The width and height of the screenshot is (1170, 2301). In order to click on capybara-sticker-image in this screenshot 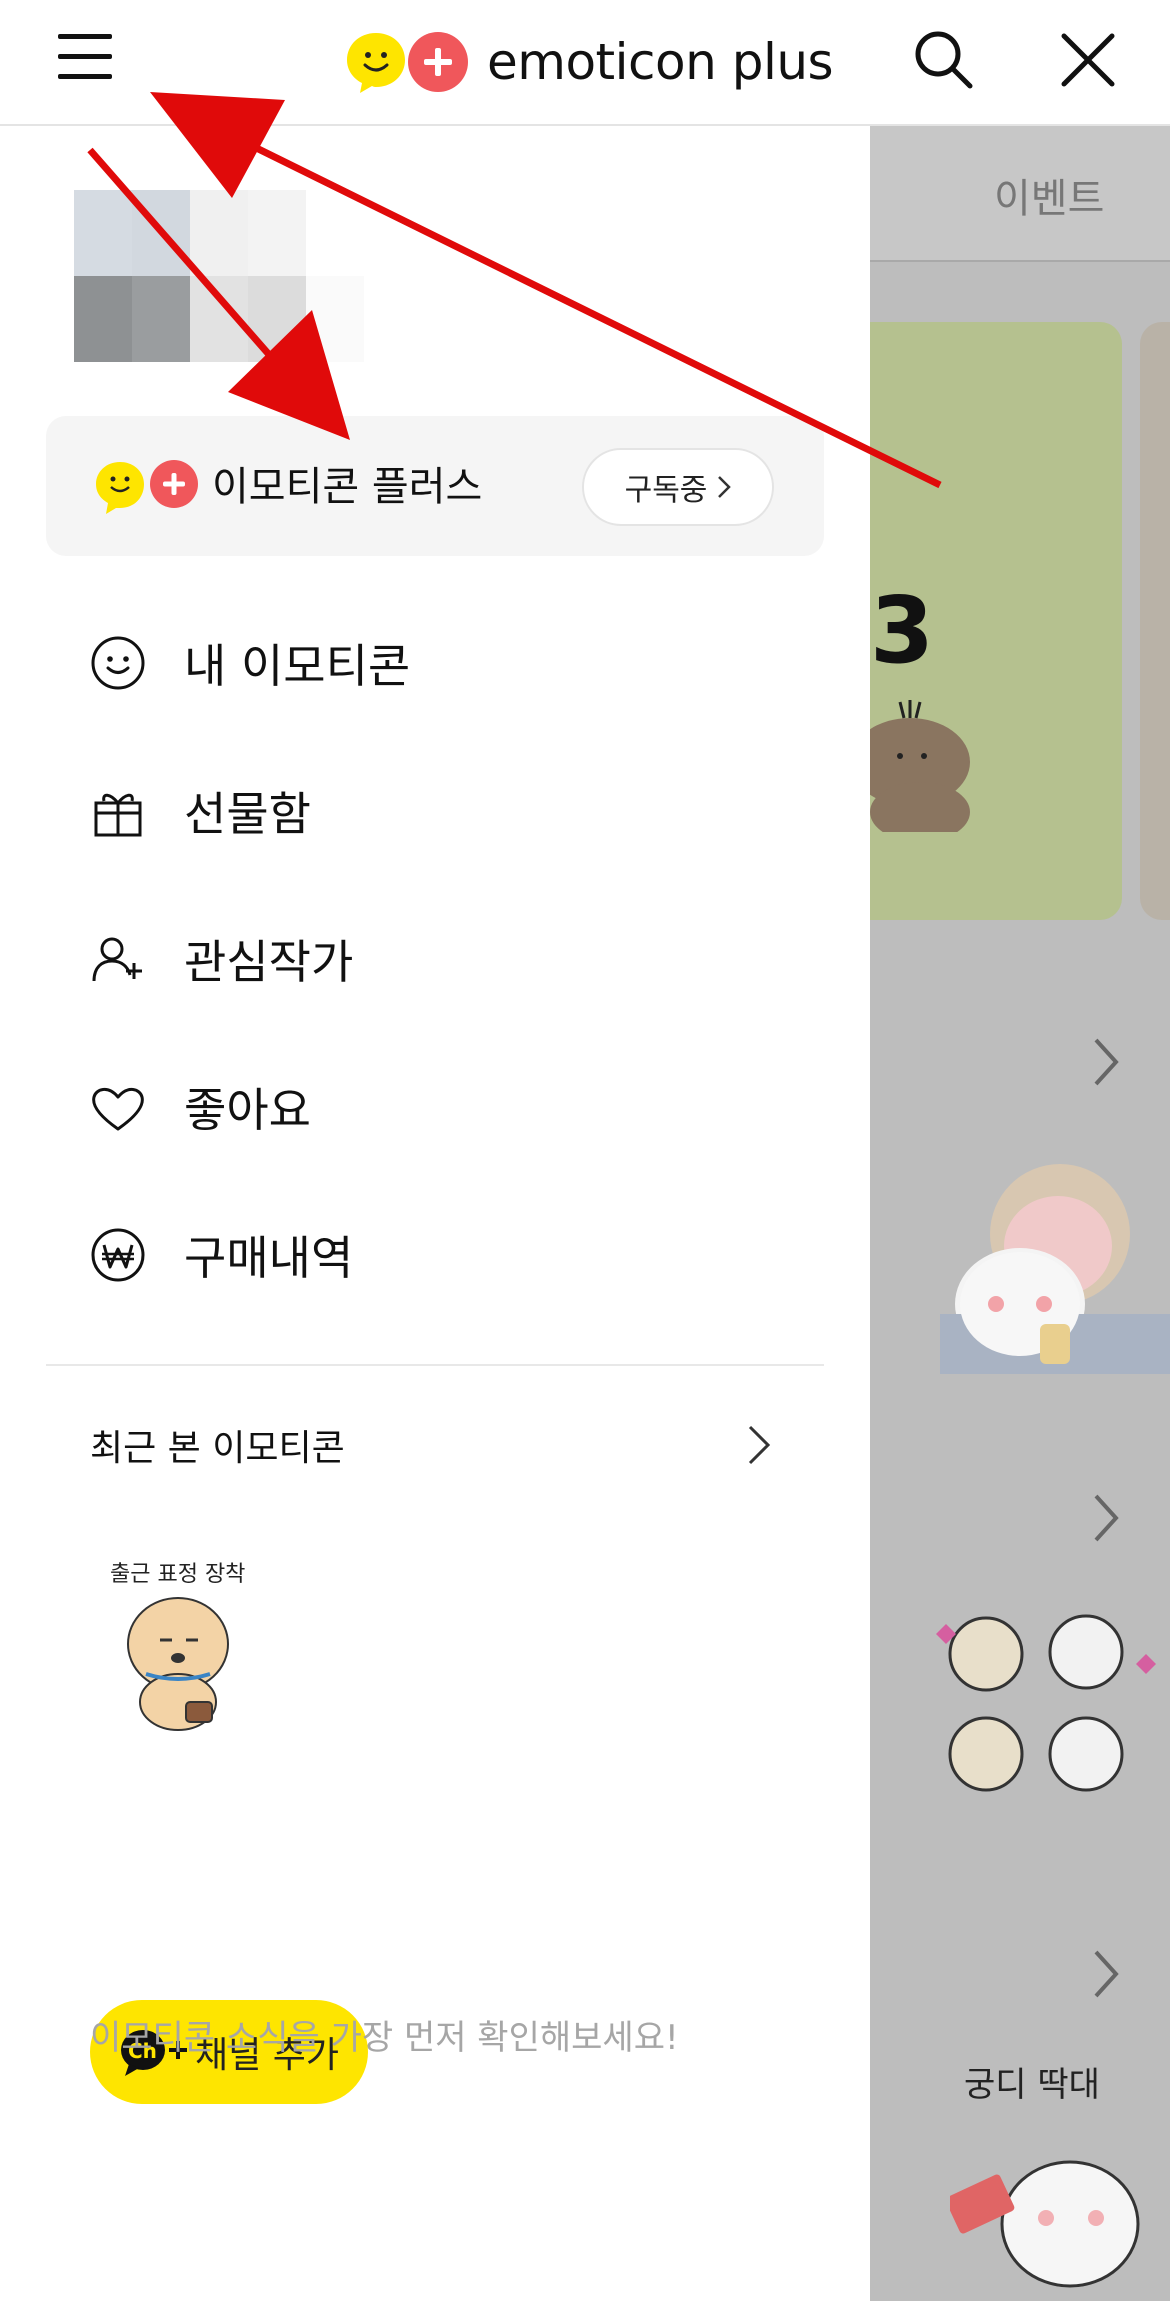, I will do `click(920, 766)`.